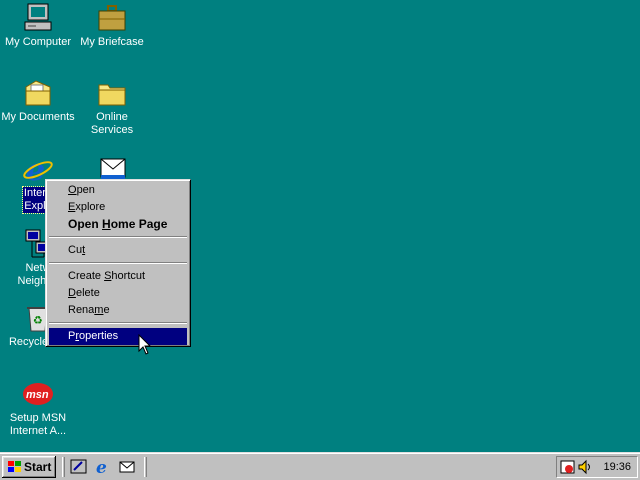 Image resolution: width=640 pixels, height=480 pixels. I want to click on start-button: Start, so click(29, 467).